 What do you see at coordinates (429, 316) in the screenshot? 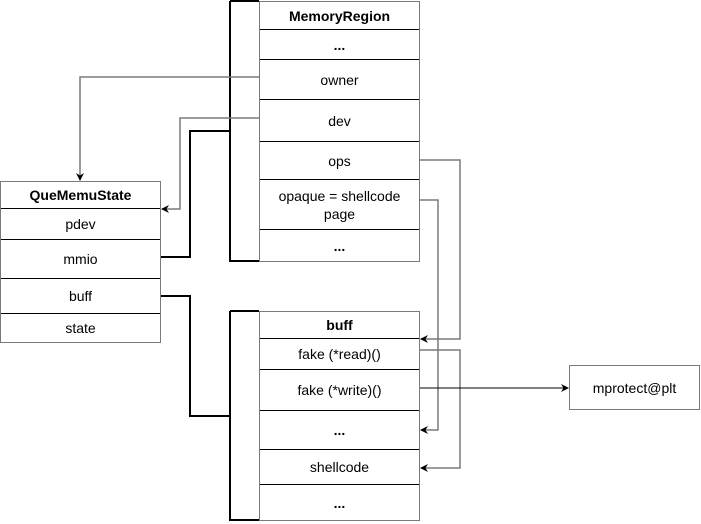
I see `arrow-opaque-to-buff-ellipsis` at bounding box center [429, 316].